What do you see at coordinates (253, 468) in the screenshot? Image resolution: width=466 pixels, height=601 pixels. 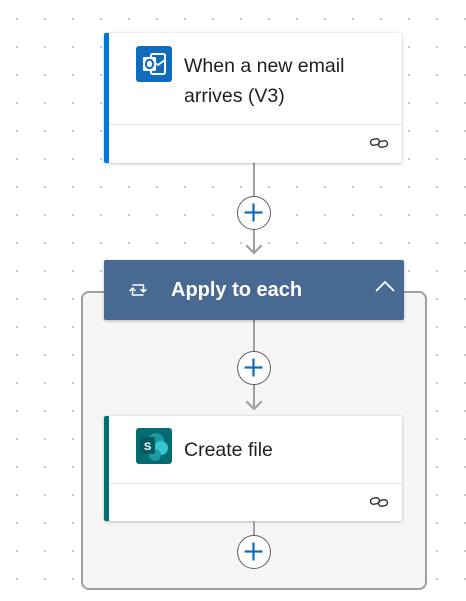 I see `create-file-card: S Create file` at bounding box center [253, 468].